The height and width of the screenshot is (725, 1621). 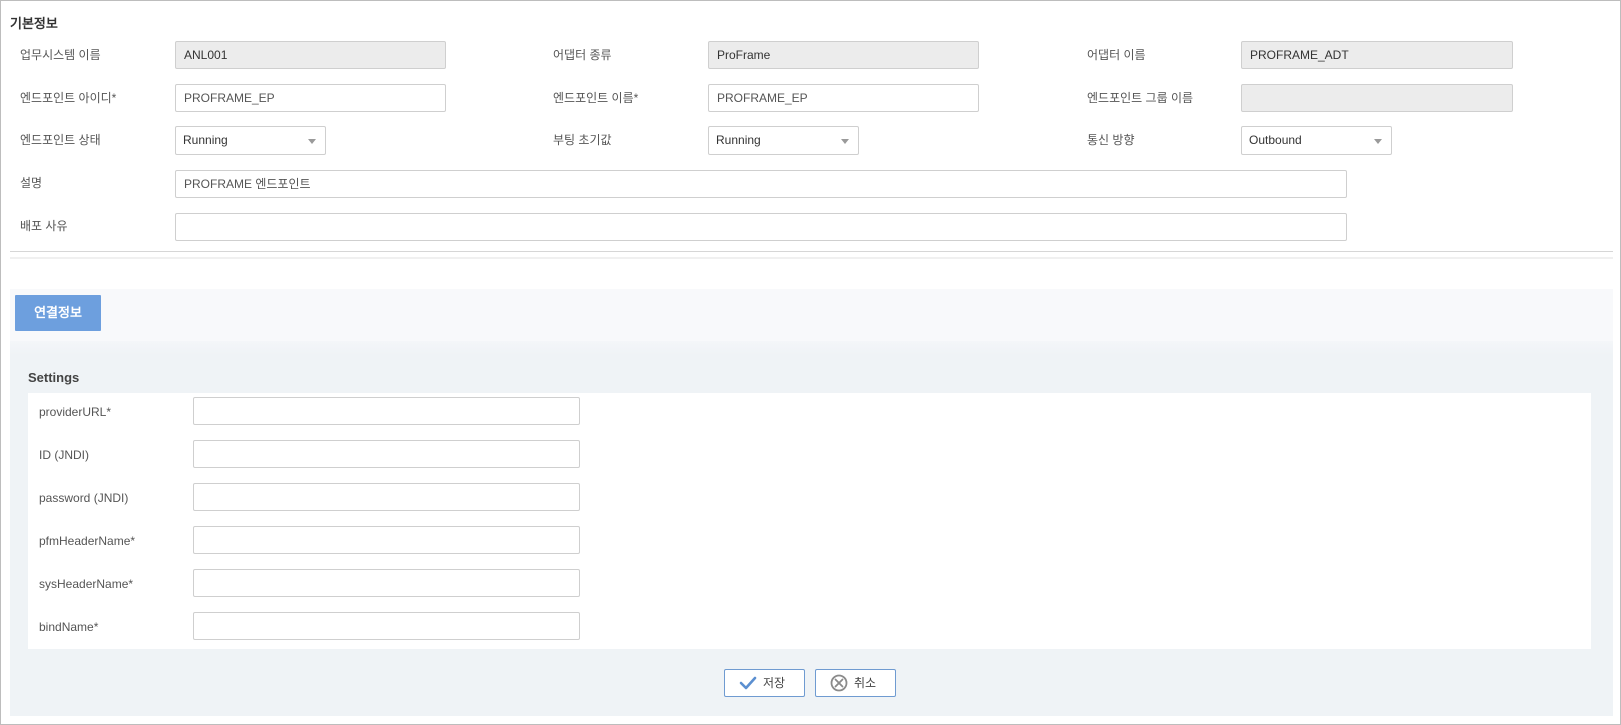 I want to click on adapter-type-field: ProFrame, so click(x=843, y=55).